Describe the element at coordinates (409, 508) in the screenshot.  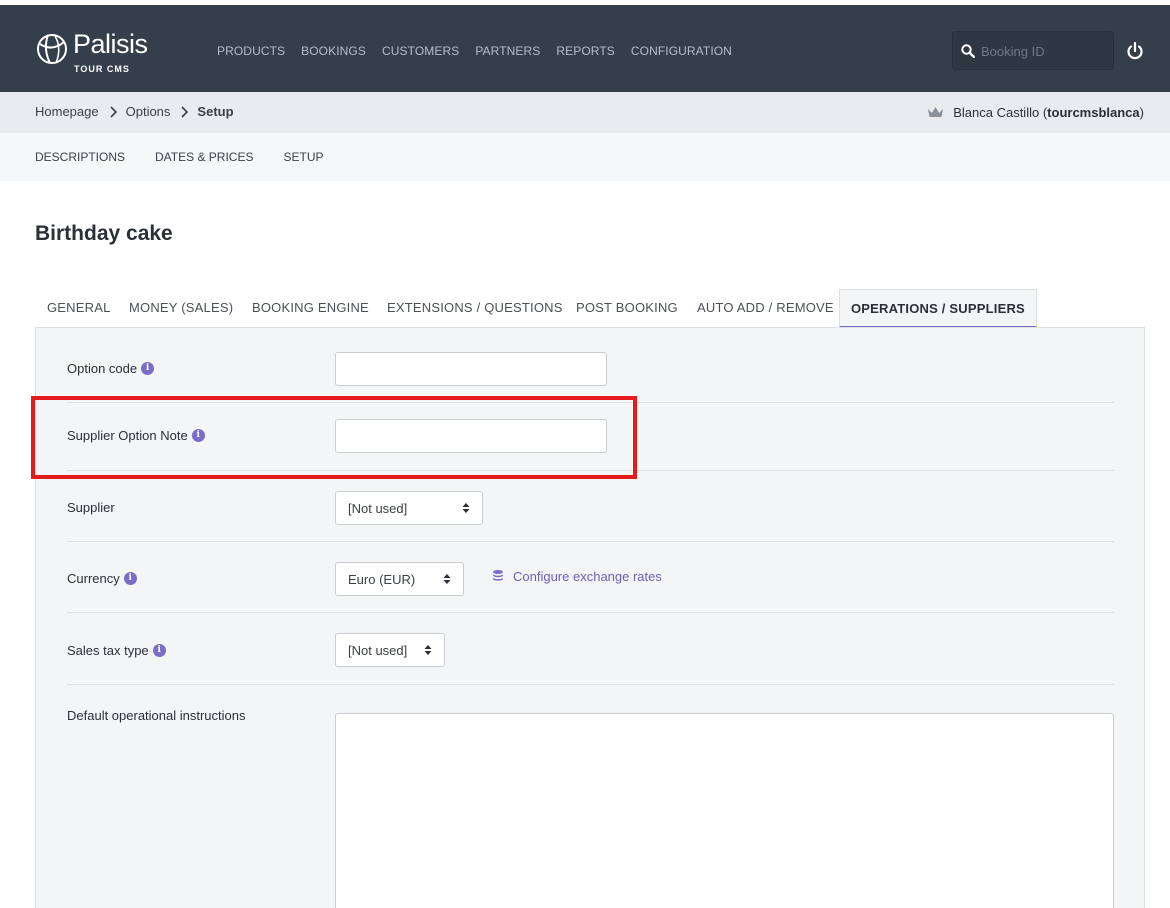
I see `supplier-select: [Not used]` at that location.